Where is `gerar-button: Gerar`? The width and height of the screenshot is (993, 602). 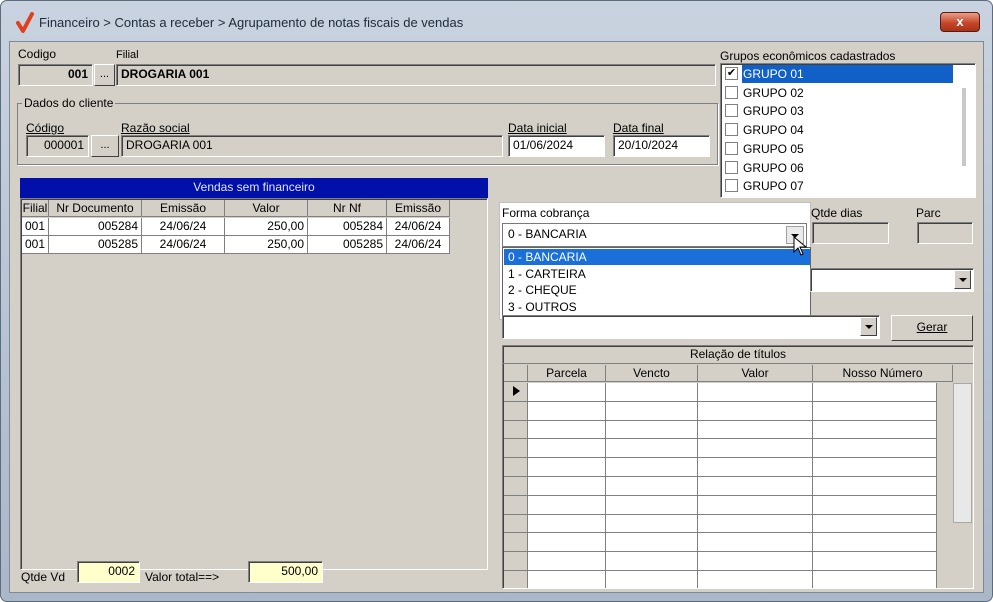
gerar-button: Gerar is located at coordinates (932, 328).